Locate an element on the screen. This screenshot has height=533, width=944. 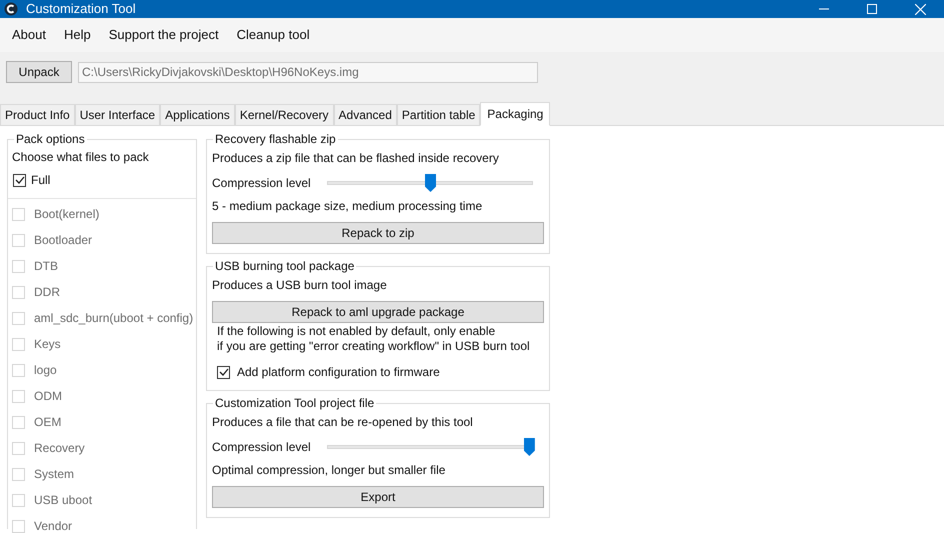
unpack-button: Unpack is located at coordinates (39, 72).